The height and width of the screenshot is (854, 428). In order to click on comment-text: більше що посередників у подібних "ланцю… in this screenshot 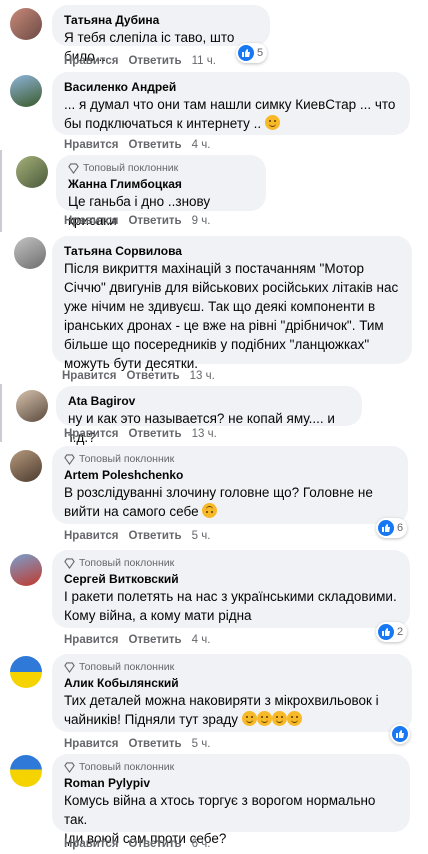, I will do `click(217, 344)`.